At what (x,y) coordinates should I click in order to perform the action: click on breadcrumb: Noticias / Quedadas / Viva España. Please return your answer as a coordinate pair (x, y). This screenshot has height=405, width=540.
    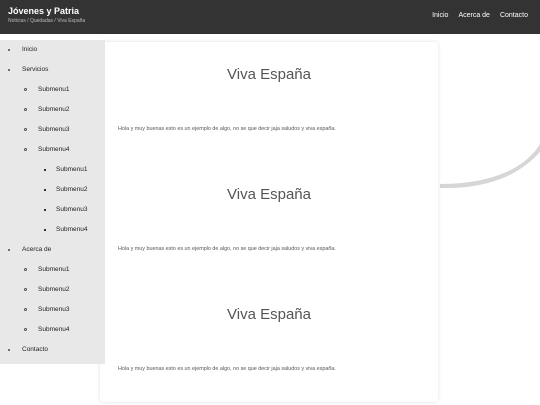
    Looking at the image, I should click on (47, 21).